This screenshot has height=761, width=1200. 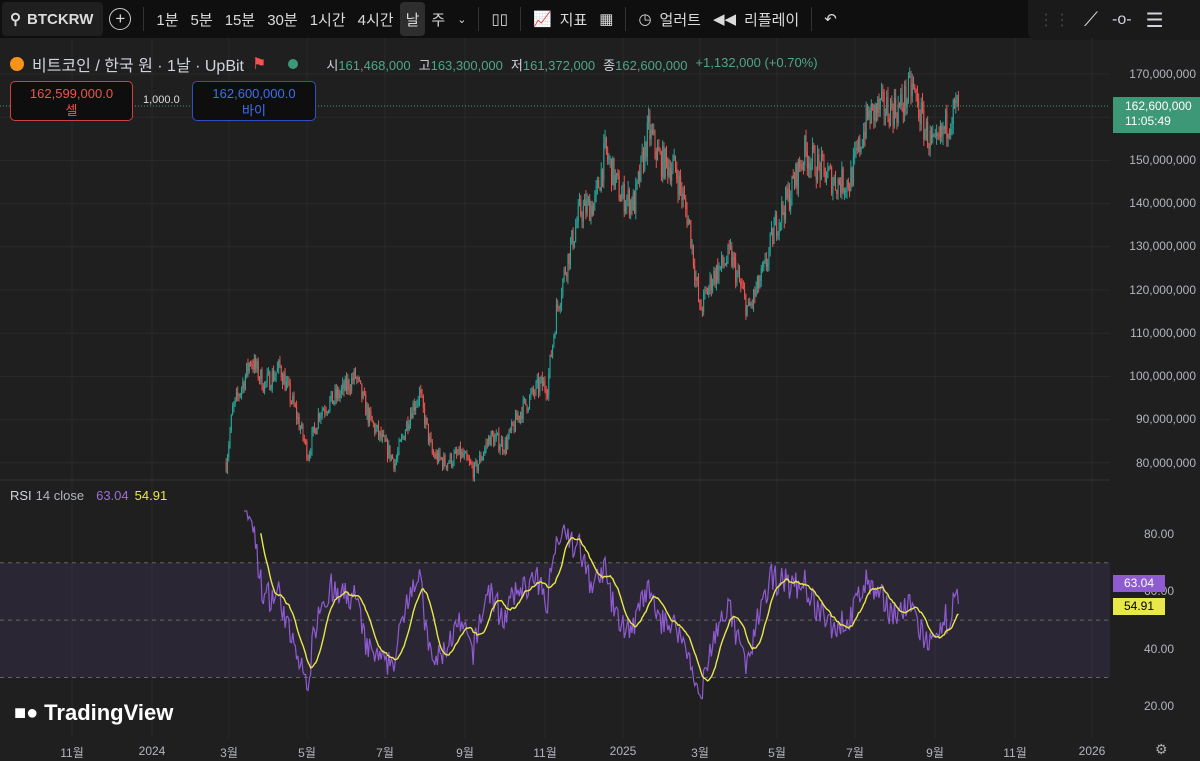 I want to click on horizontal-ray-icon: -o-, so click(x=1122, y=20).